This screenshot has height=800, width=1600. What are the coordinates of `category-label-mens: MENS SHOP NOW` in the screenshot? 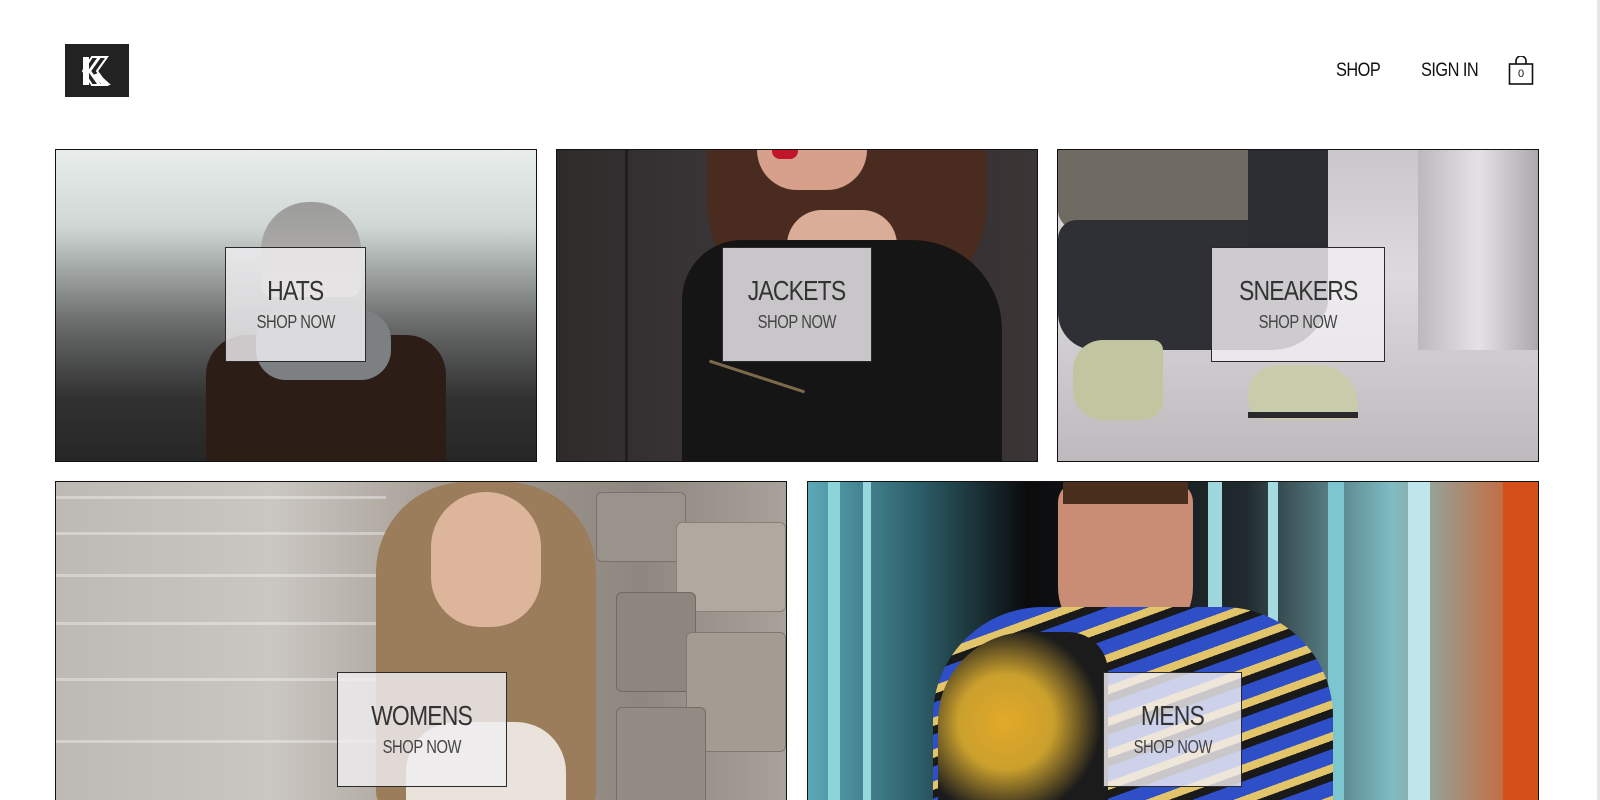 It's located at (1172, 729).